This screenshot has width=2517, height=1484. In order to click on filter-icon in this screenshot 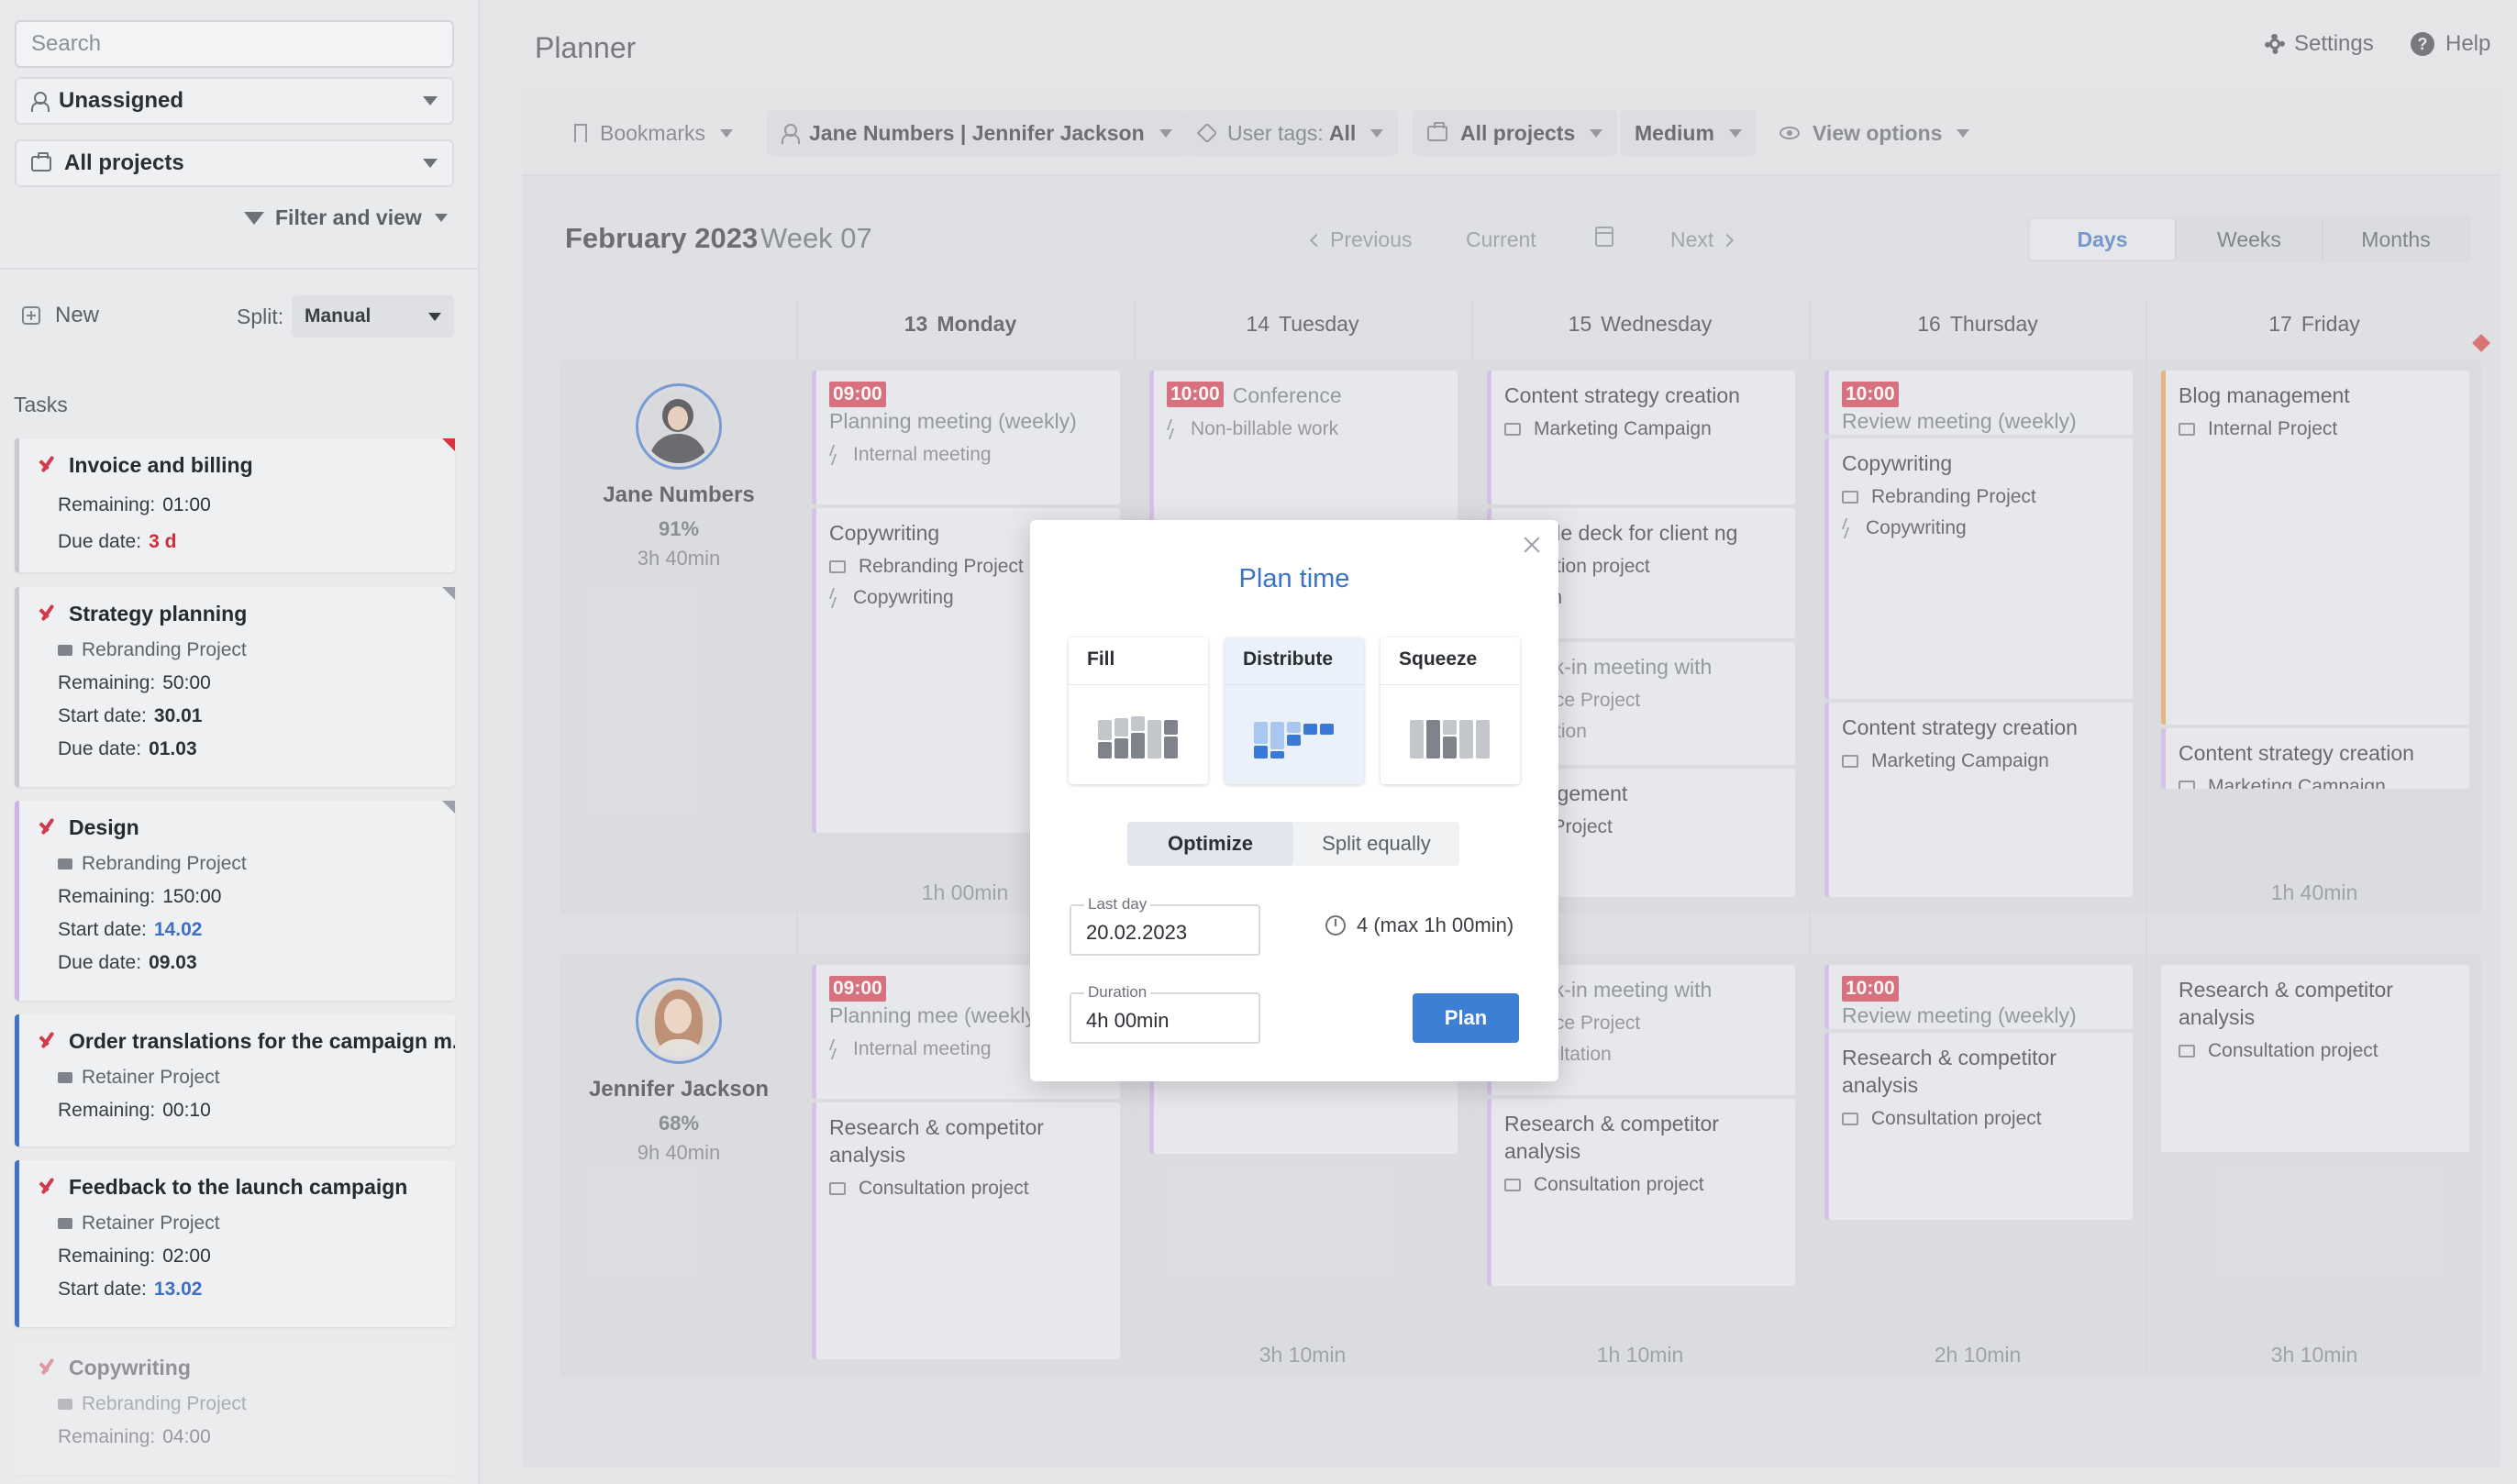, I will do `click(254, 218)`.